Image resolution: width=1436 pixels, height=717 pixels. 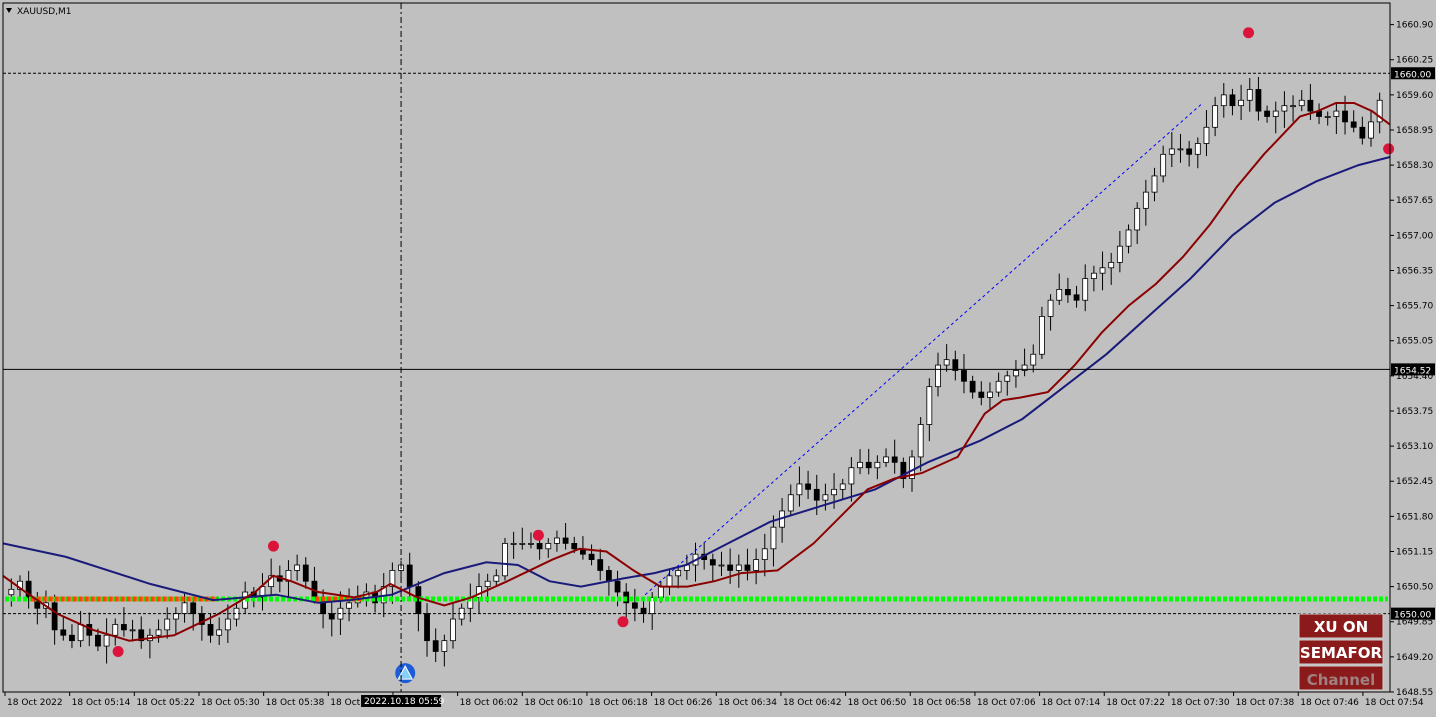 What do you see at coordinates (1414, 447) in the screenshot?
I see `y-tick-label: 1653.10` at bounding box center [1414, 447].